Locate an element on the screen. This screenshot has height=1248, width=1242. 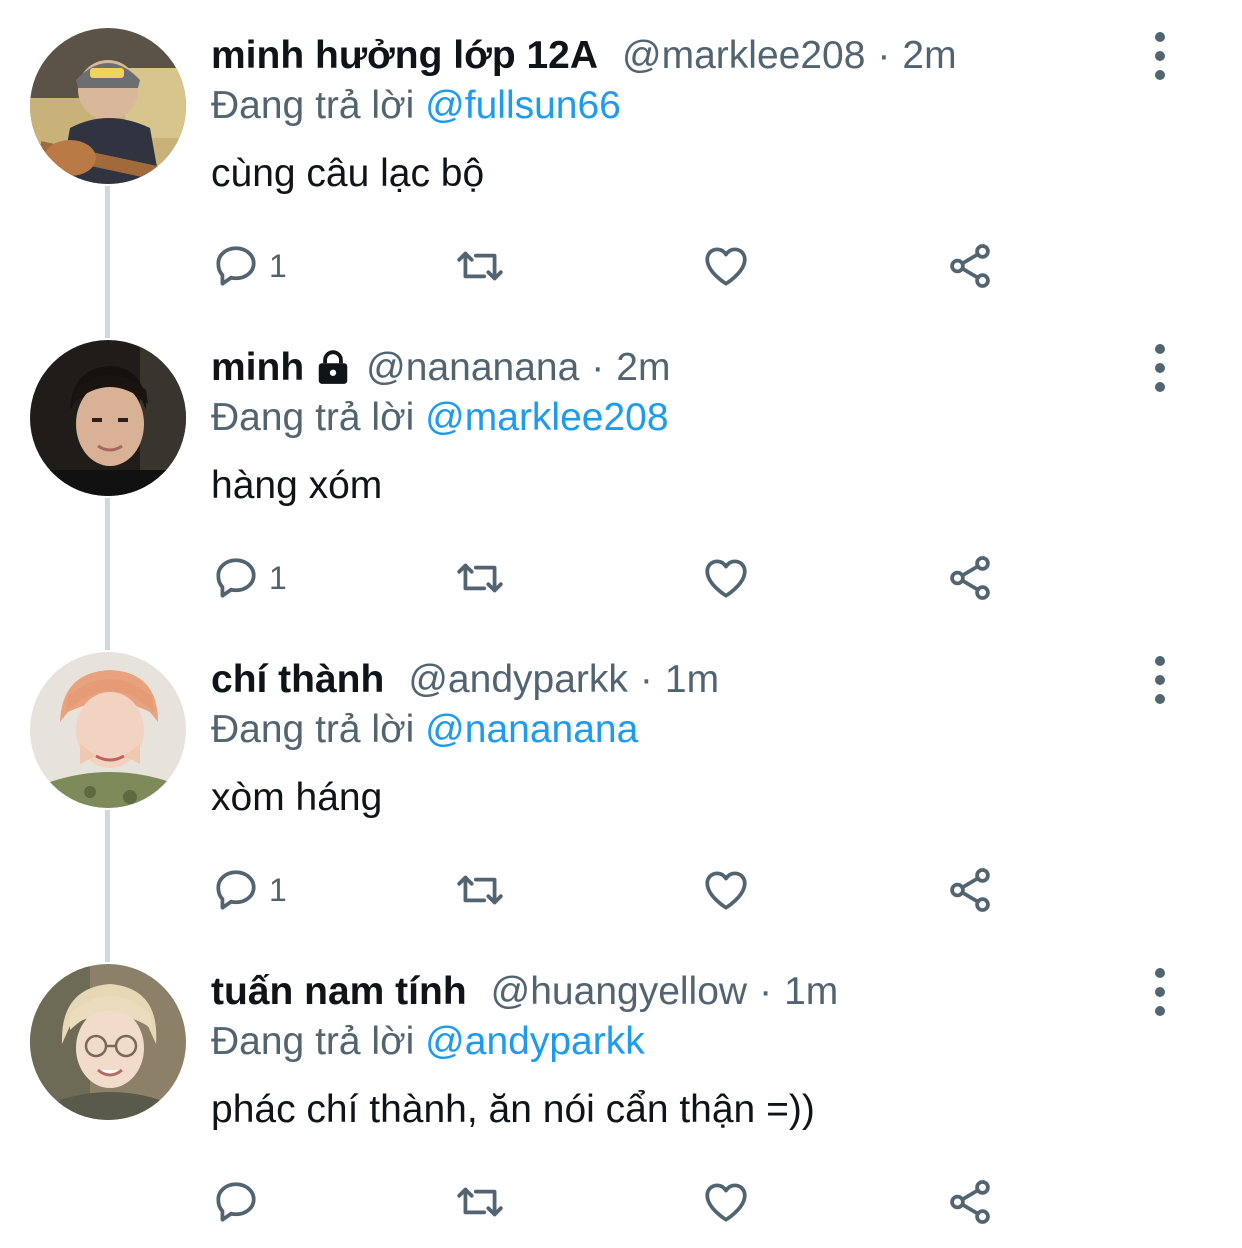
display-name: chí thành is located at coordinates (297, 680).